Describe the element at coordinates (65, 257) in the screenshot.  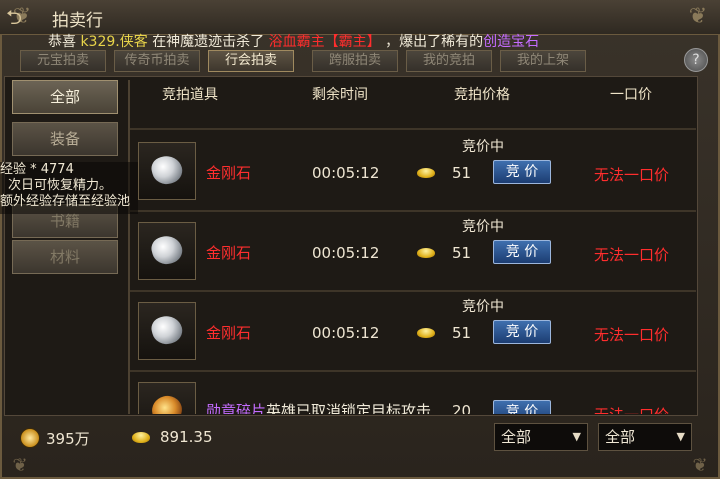
I see `category-materials: 材料` at that location.